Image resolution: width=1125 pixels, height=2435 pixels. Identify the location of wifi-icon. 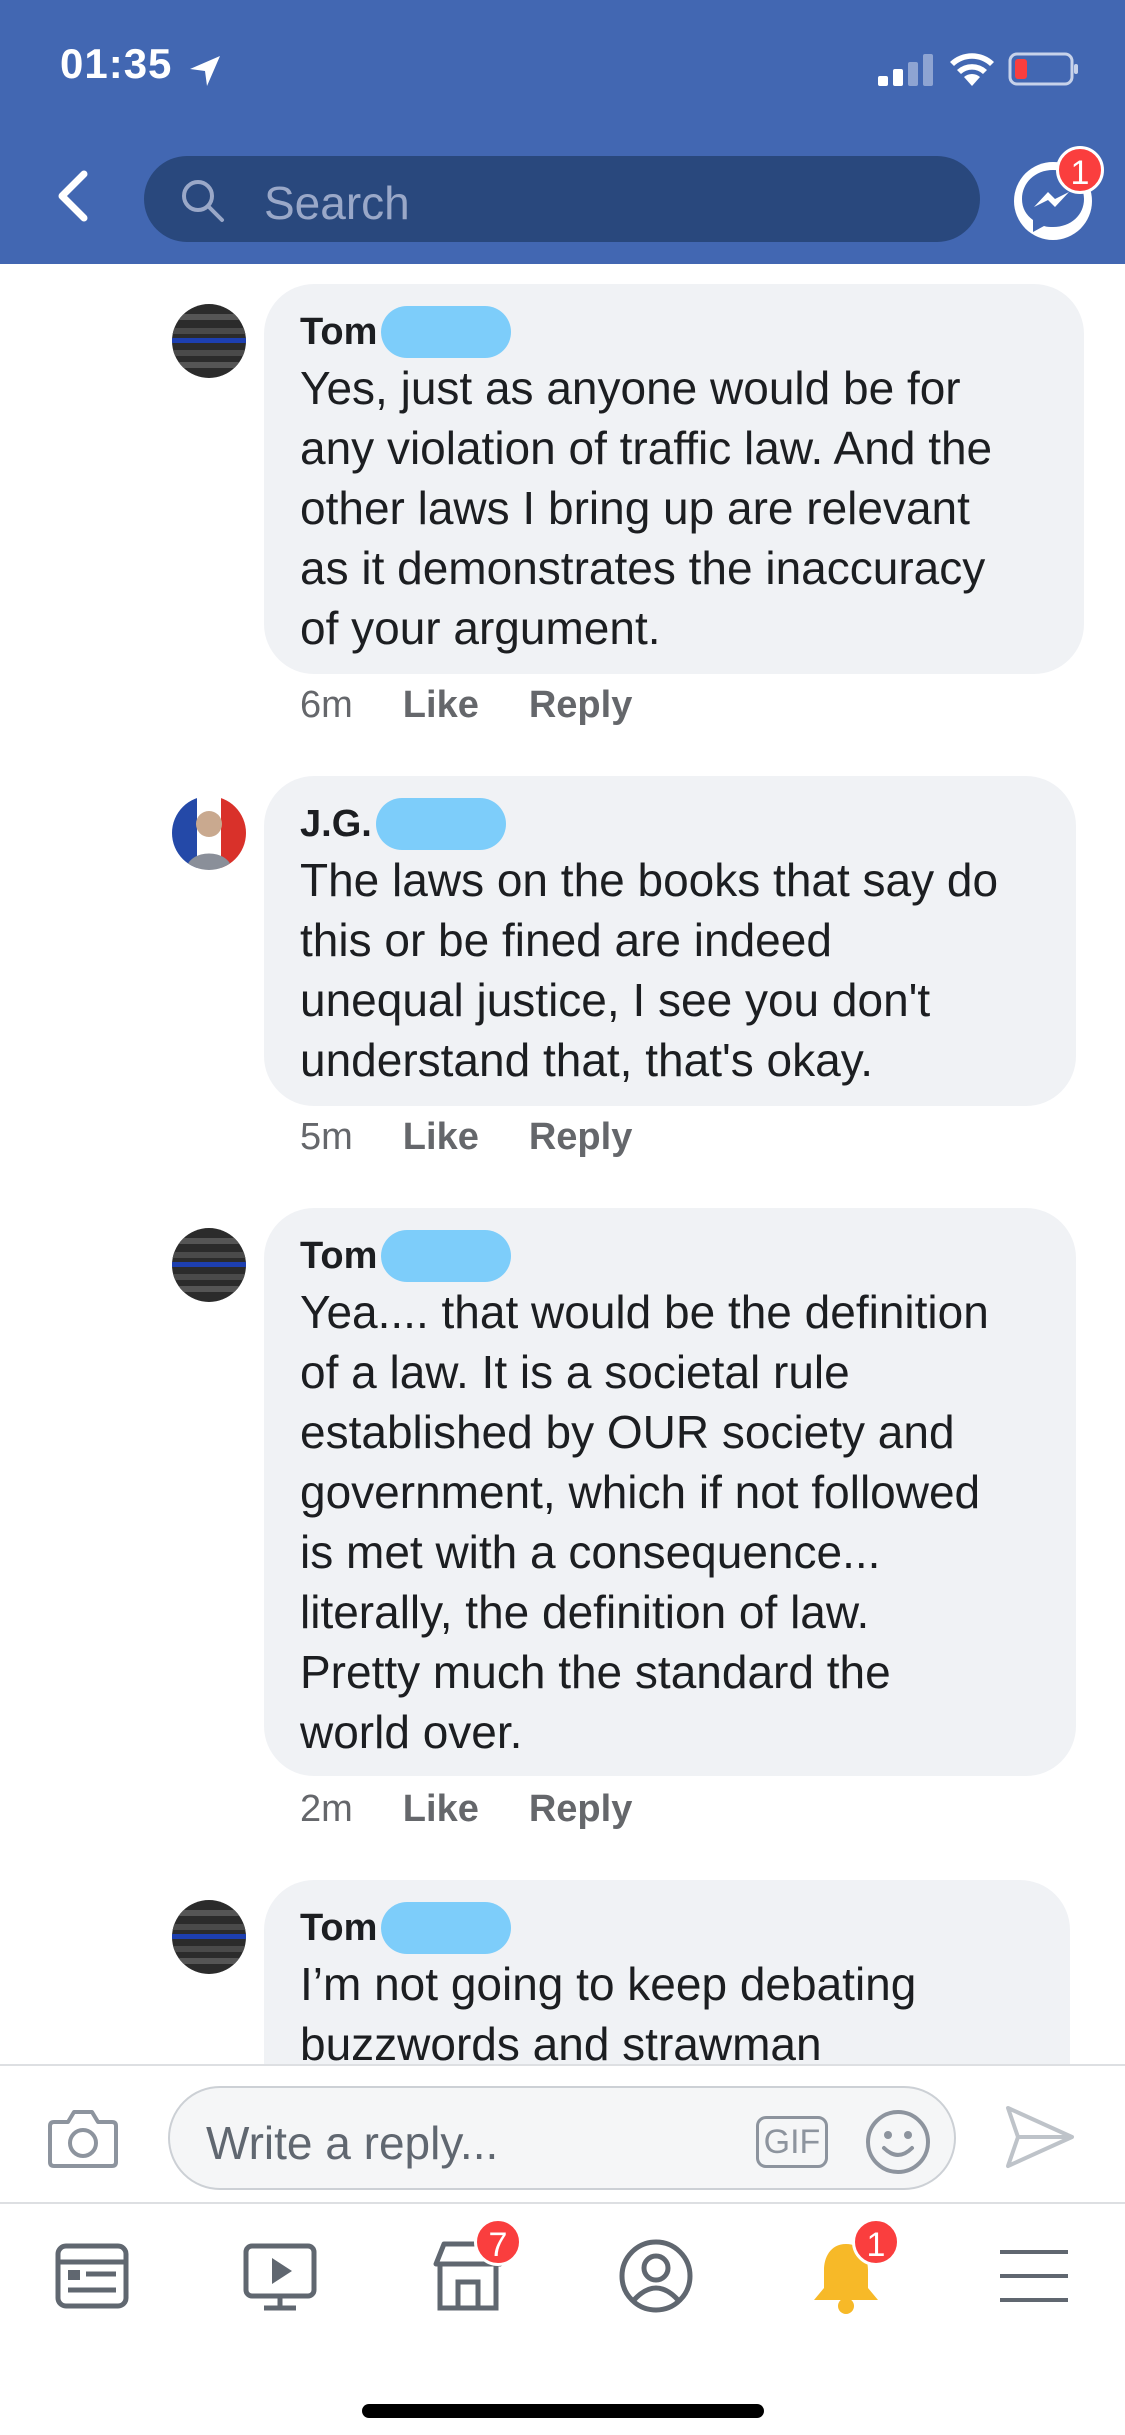
(972, 69).